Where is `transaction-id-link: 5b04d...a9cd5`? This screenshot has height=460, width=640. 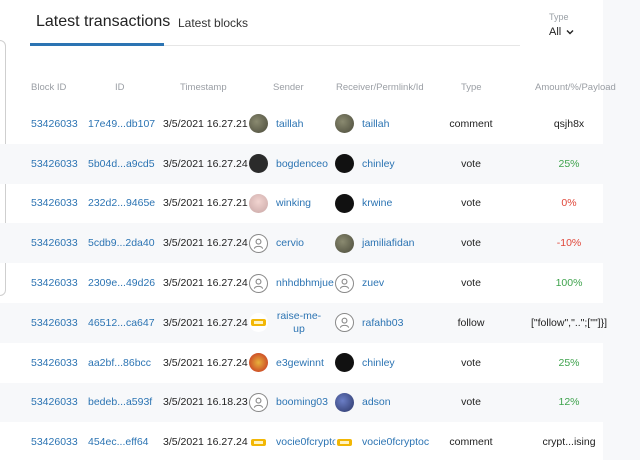 transaction-id-link: 5b04d...a9cd5 is located at coordinates (121, 164).